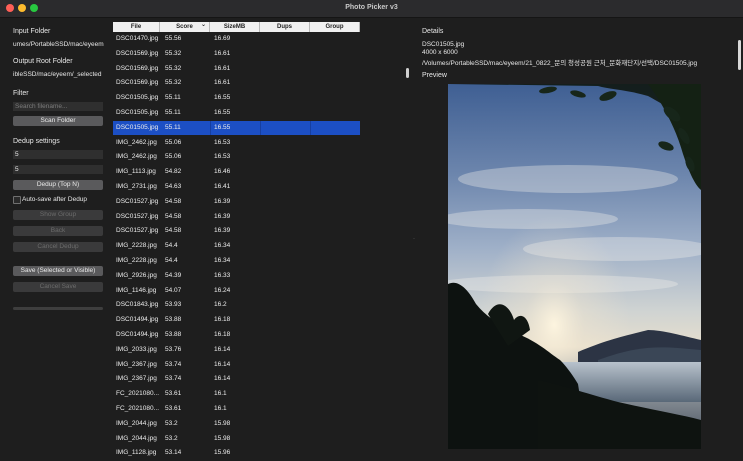 The width and height of the screenshot is (743, 461). Describe the element at coordinates (173, 305) in the screenshot. I see `cell-score: 53.93` at that location.